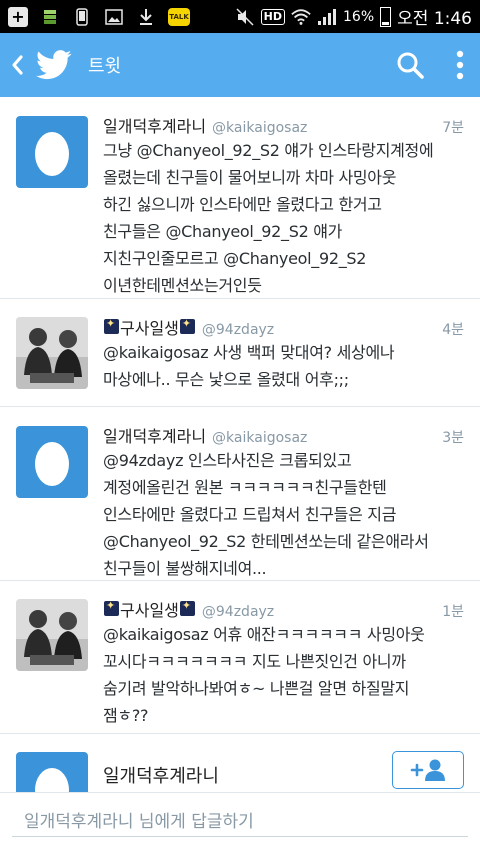  What do you see at coordinates (114, 17) in the screenshot?
I see `image-notification-icon` at bounding box center [114, 17].